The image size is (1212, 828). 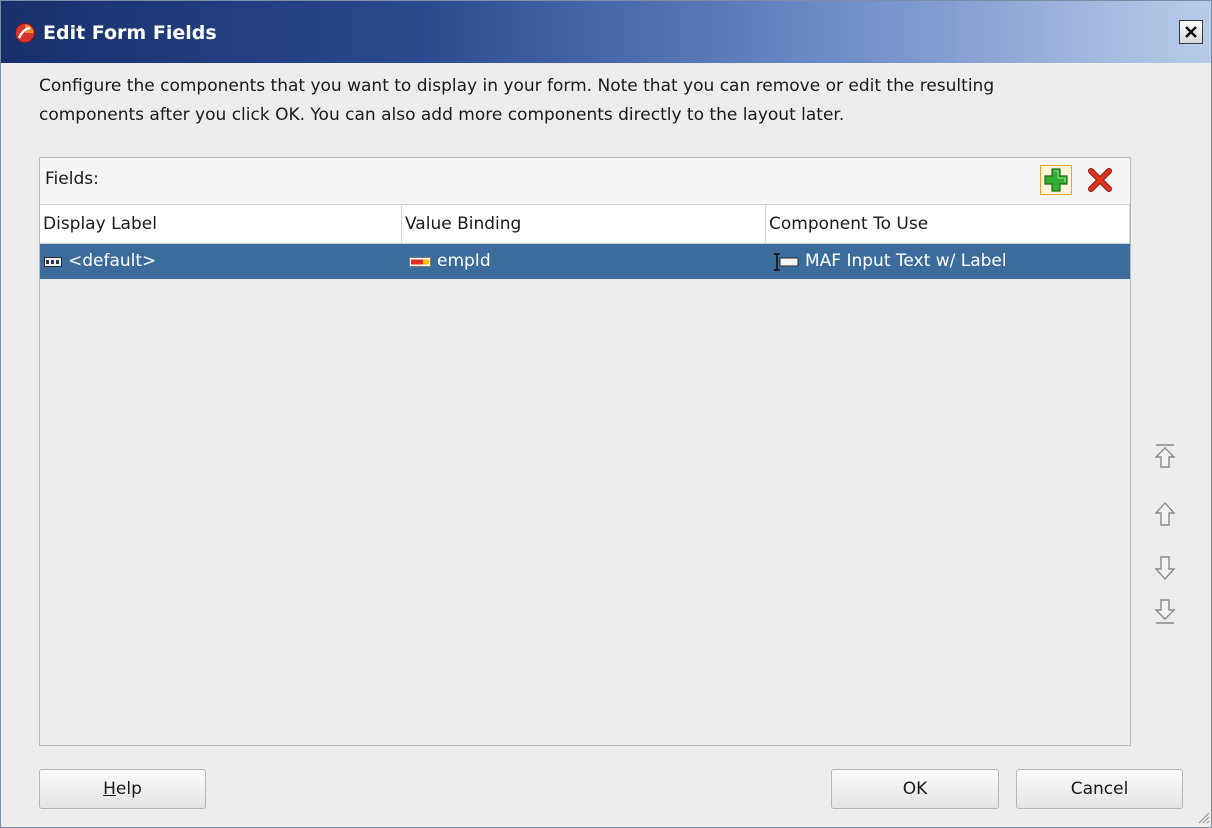 What do you see at coordinates (585, 181) in the screenshot?
I see `fields-toolbar: Fields:` at bounding box center [585, 181].